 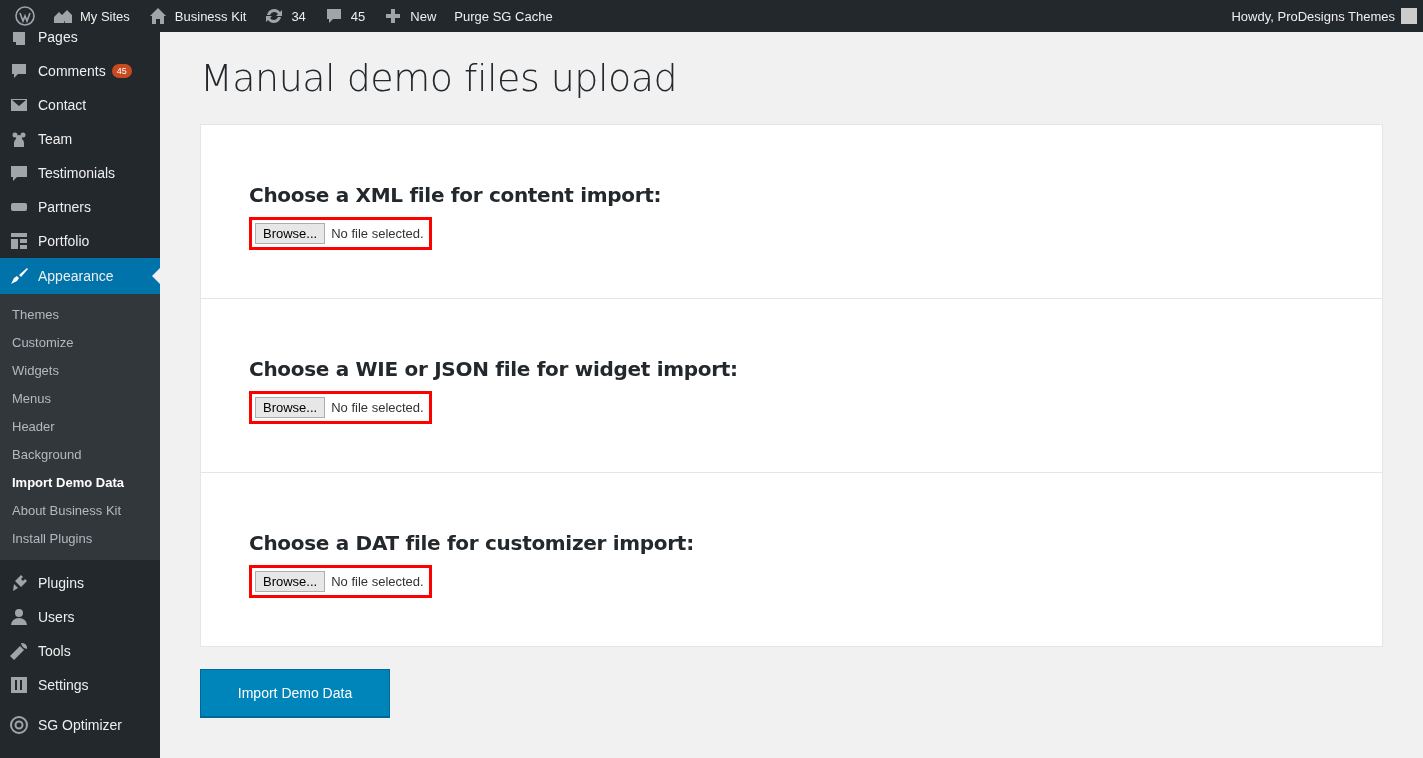 I want to click on toolbar-link: 34, so click(x=285, y=16).